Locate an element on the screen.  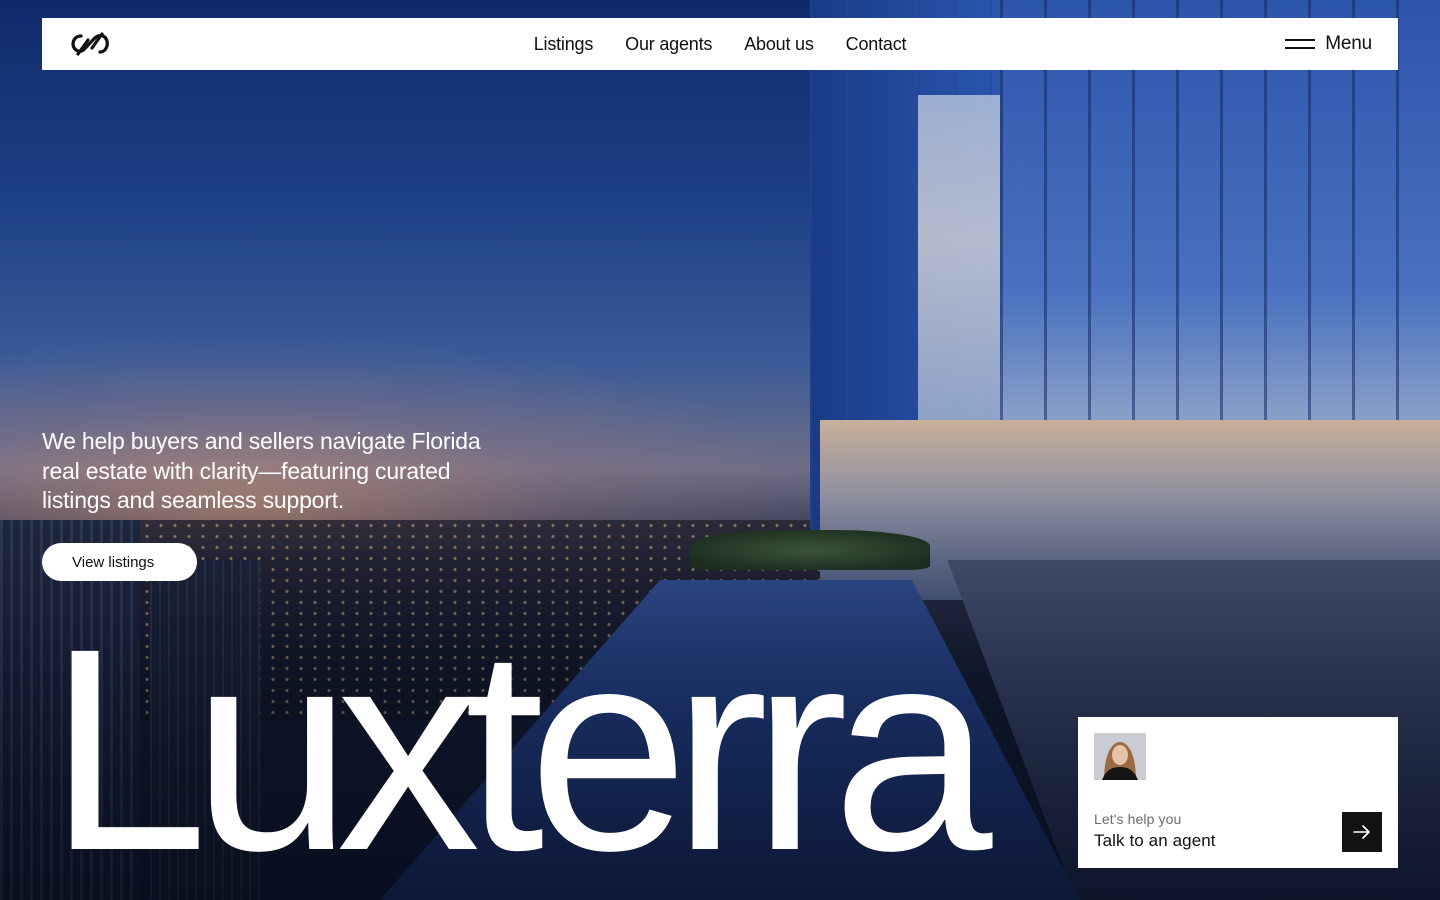
menu-button: Menu is located at coordinates (1328, 44).